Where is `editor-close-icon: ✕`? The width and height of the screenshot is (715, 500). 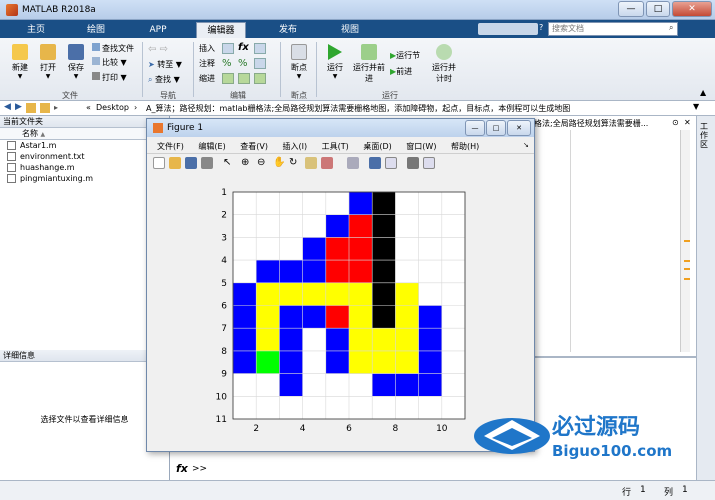
editor-close-icon: ✕ is located at coordinates (689, 122).